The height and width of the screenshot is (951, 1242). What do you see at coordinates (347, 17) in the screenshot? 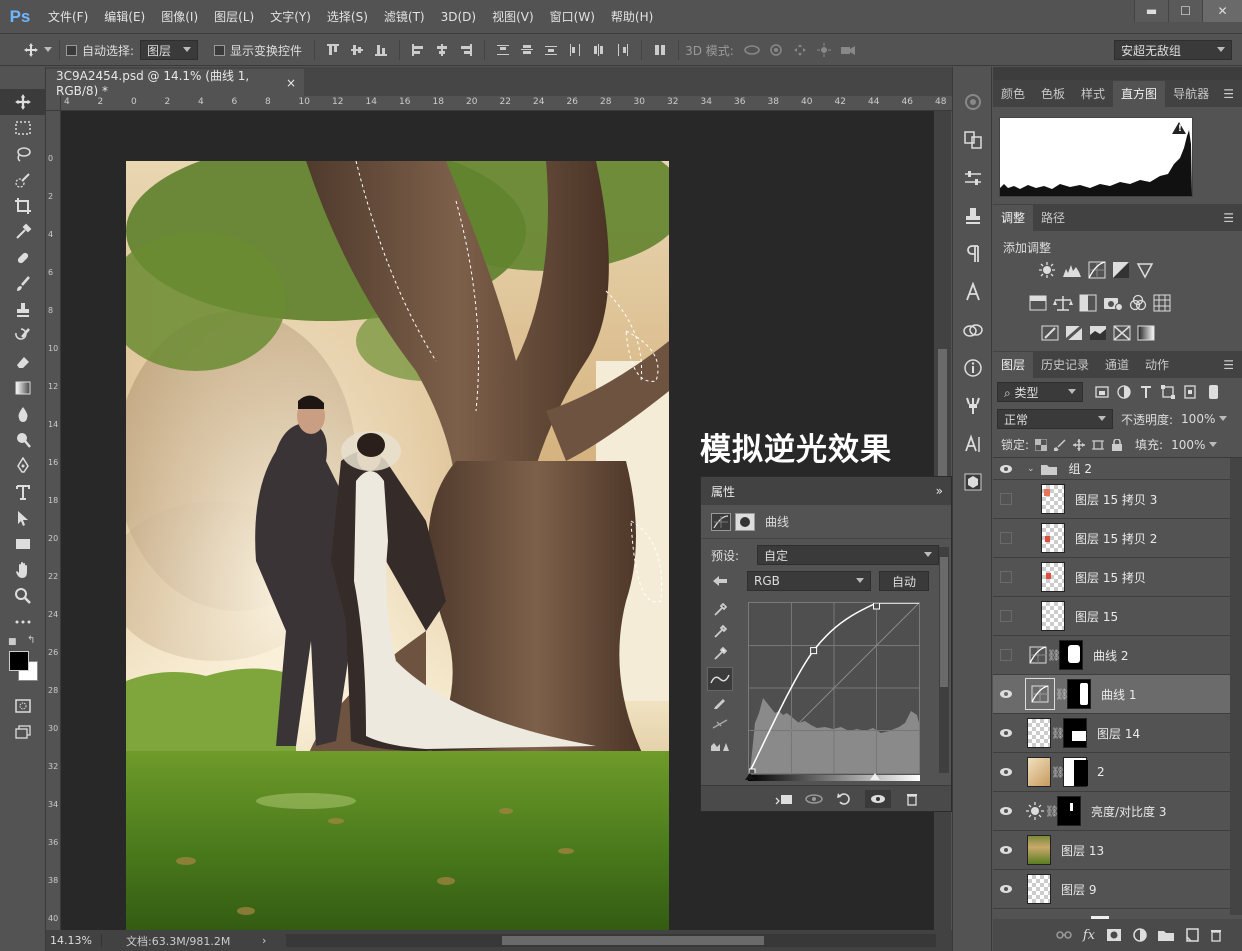
I see `menu-select: 选择(S)` at bounding box center [347, 17].